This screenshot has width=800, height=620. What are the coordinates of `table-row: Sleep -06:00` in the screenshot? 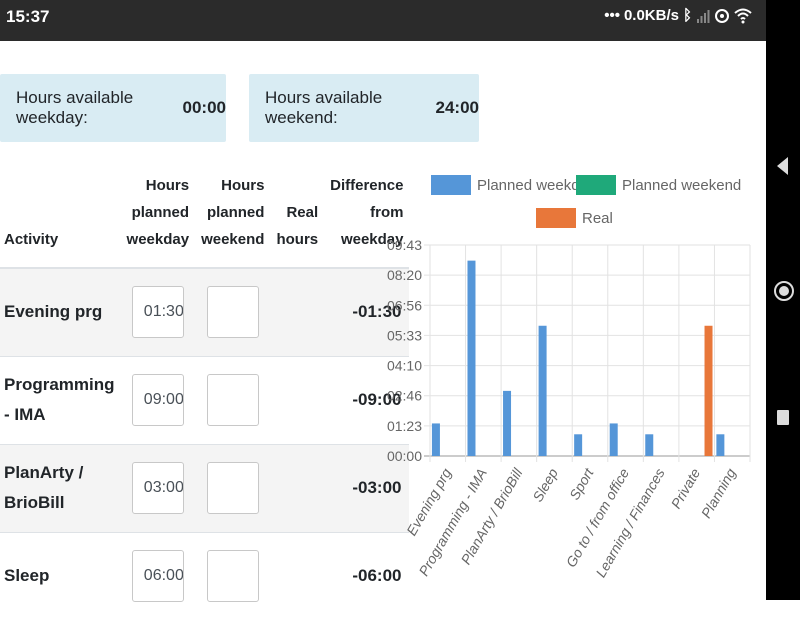 It's located at (205, 575).